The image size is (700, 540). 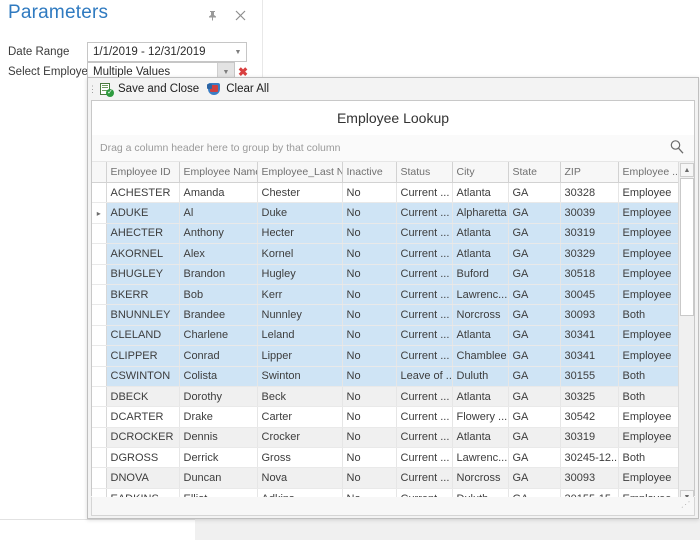 What do you see at coordinates (589, 295) in the screenshot?
I see `cell-zip: 30045` at bounding box center [589, 295].